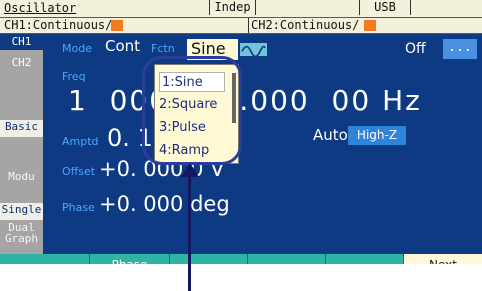 This screenshot has height=291, width=482. I want to click on function-label: Fctn, so click(163, 48).